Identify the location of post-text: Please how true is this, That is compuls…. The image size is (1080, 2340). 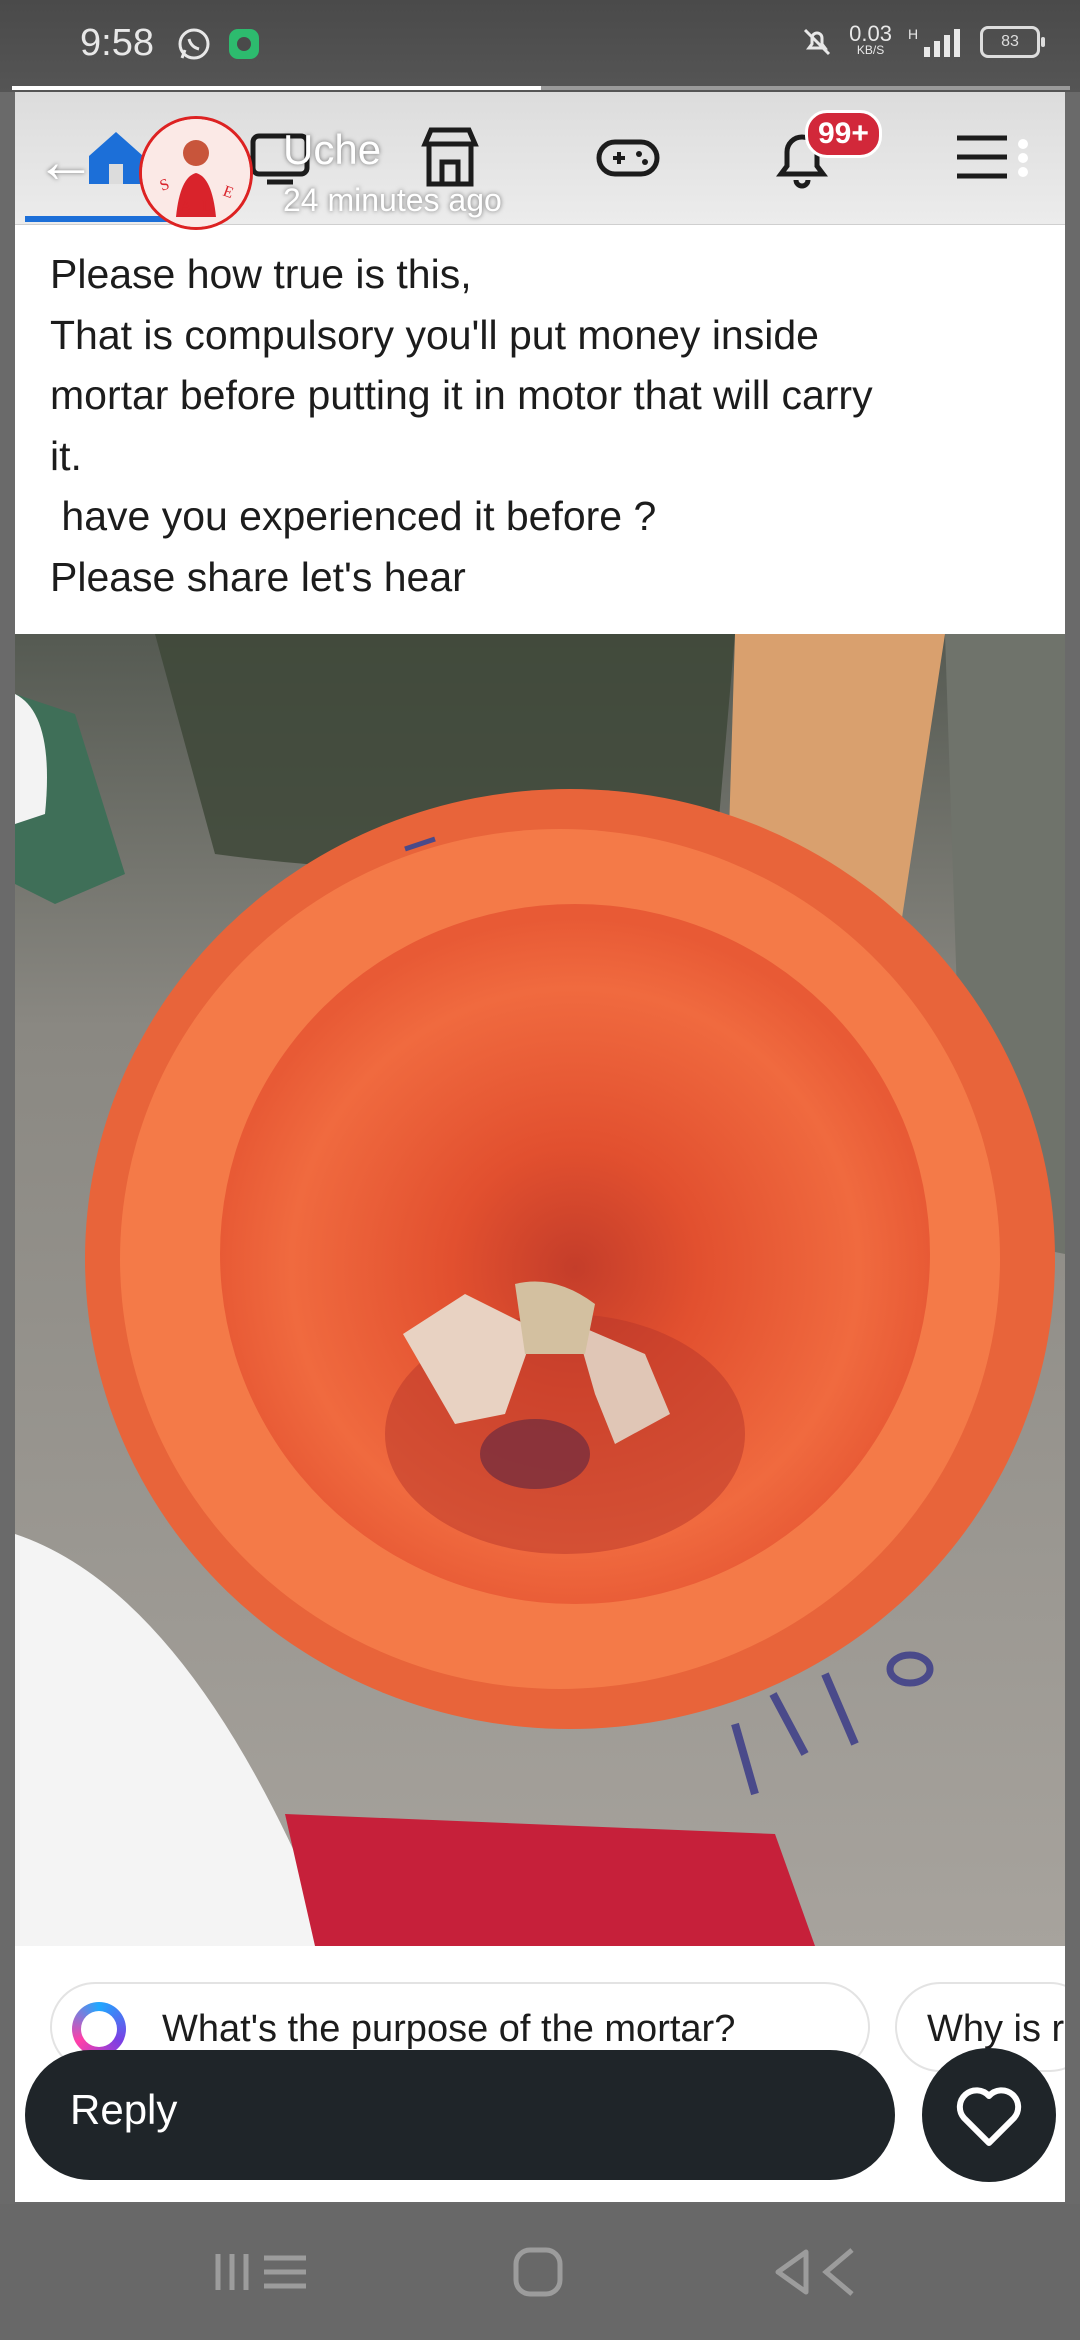
(550, 425).